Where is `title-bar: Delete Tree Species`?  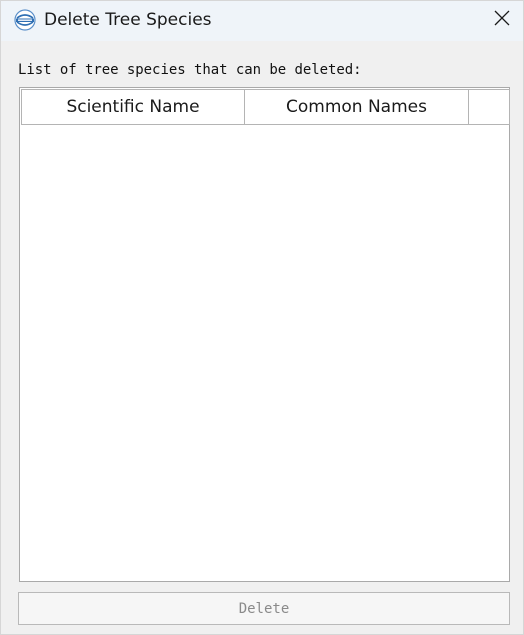 title-bar: Delete Tree Species is located at coordinates (262, 21).